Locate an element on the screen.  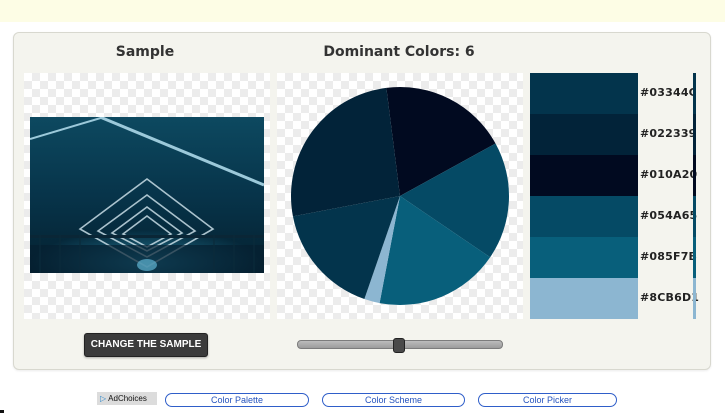
color-swatch-row: #085F7B is located at coordinates (614, 257).